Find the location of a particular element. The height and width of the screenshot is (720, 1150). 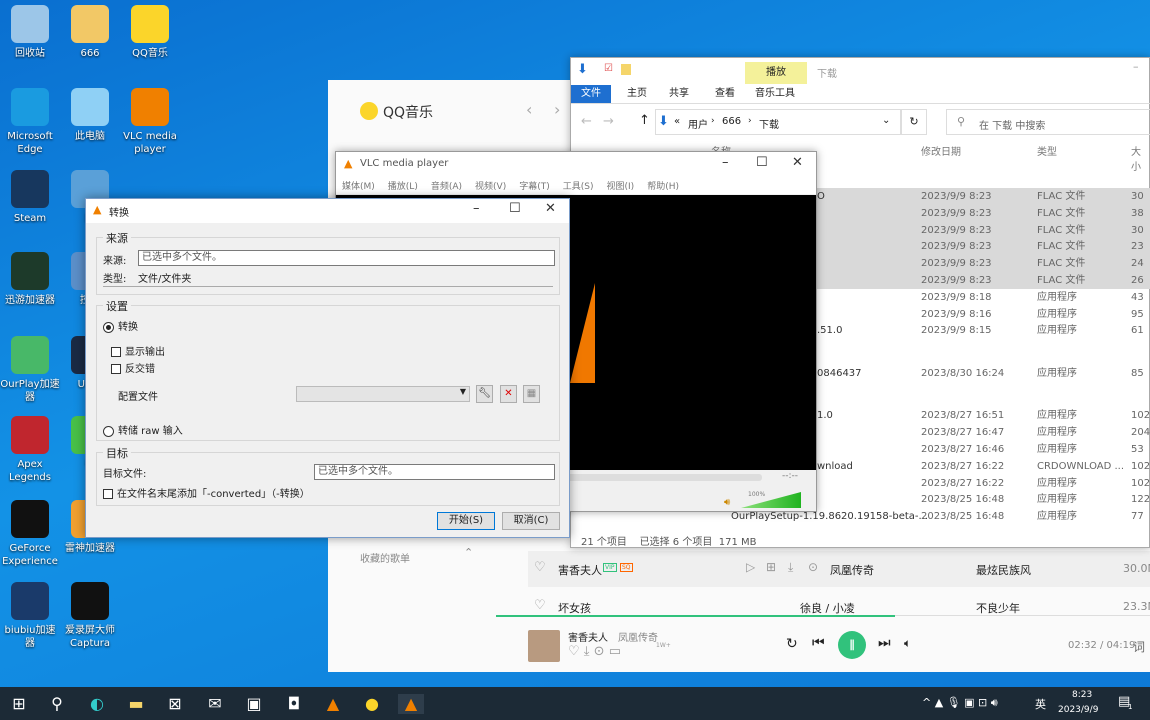

song-row: ♡ 坏女孩 徐良 / 小凌 不良少年 23.3M is located at coordinates (839, 605).